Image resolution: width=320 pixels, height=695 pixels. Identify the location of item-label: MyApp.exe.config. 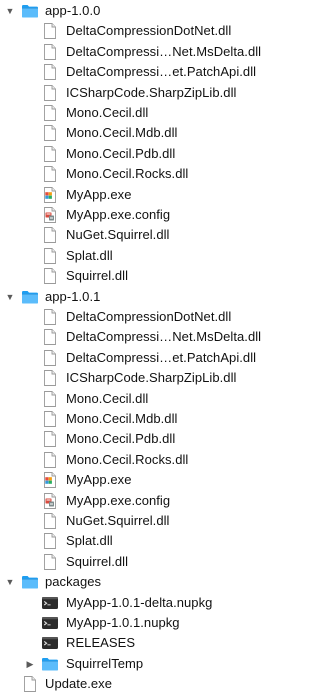
(118, 500).